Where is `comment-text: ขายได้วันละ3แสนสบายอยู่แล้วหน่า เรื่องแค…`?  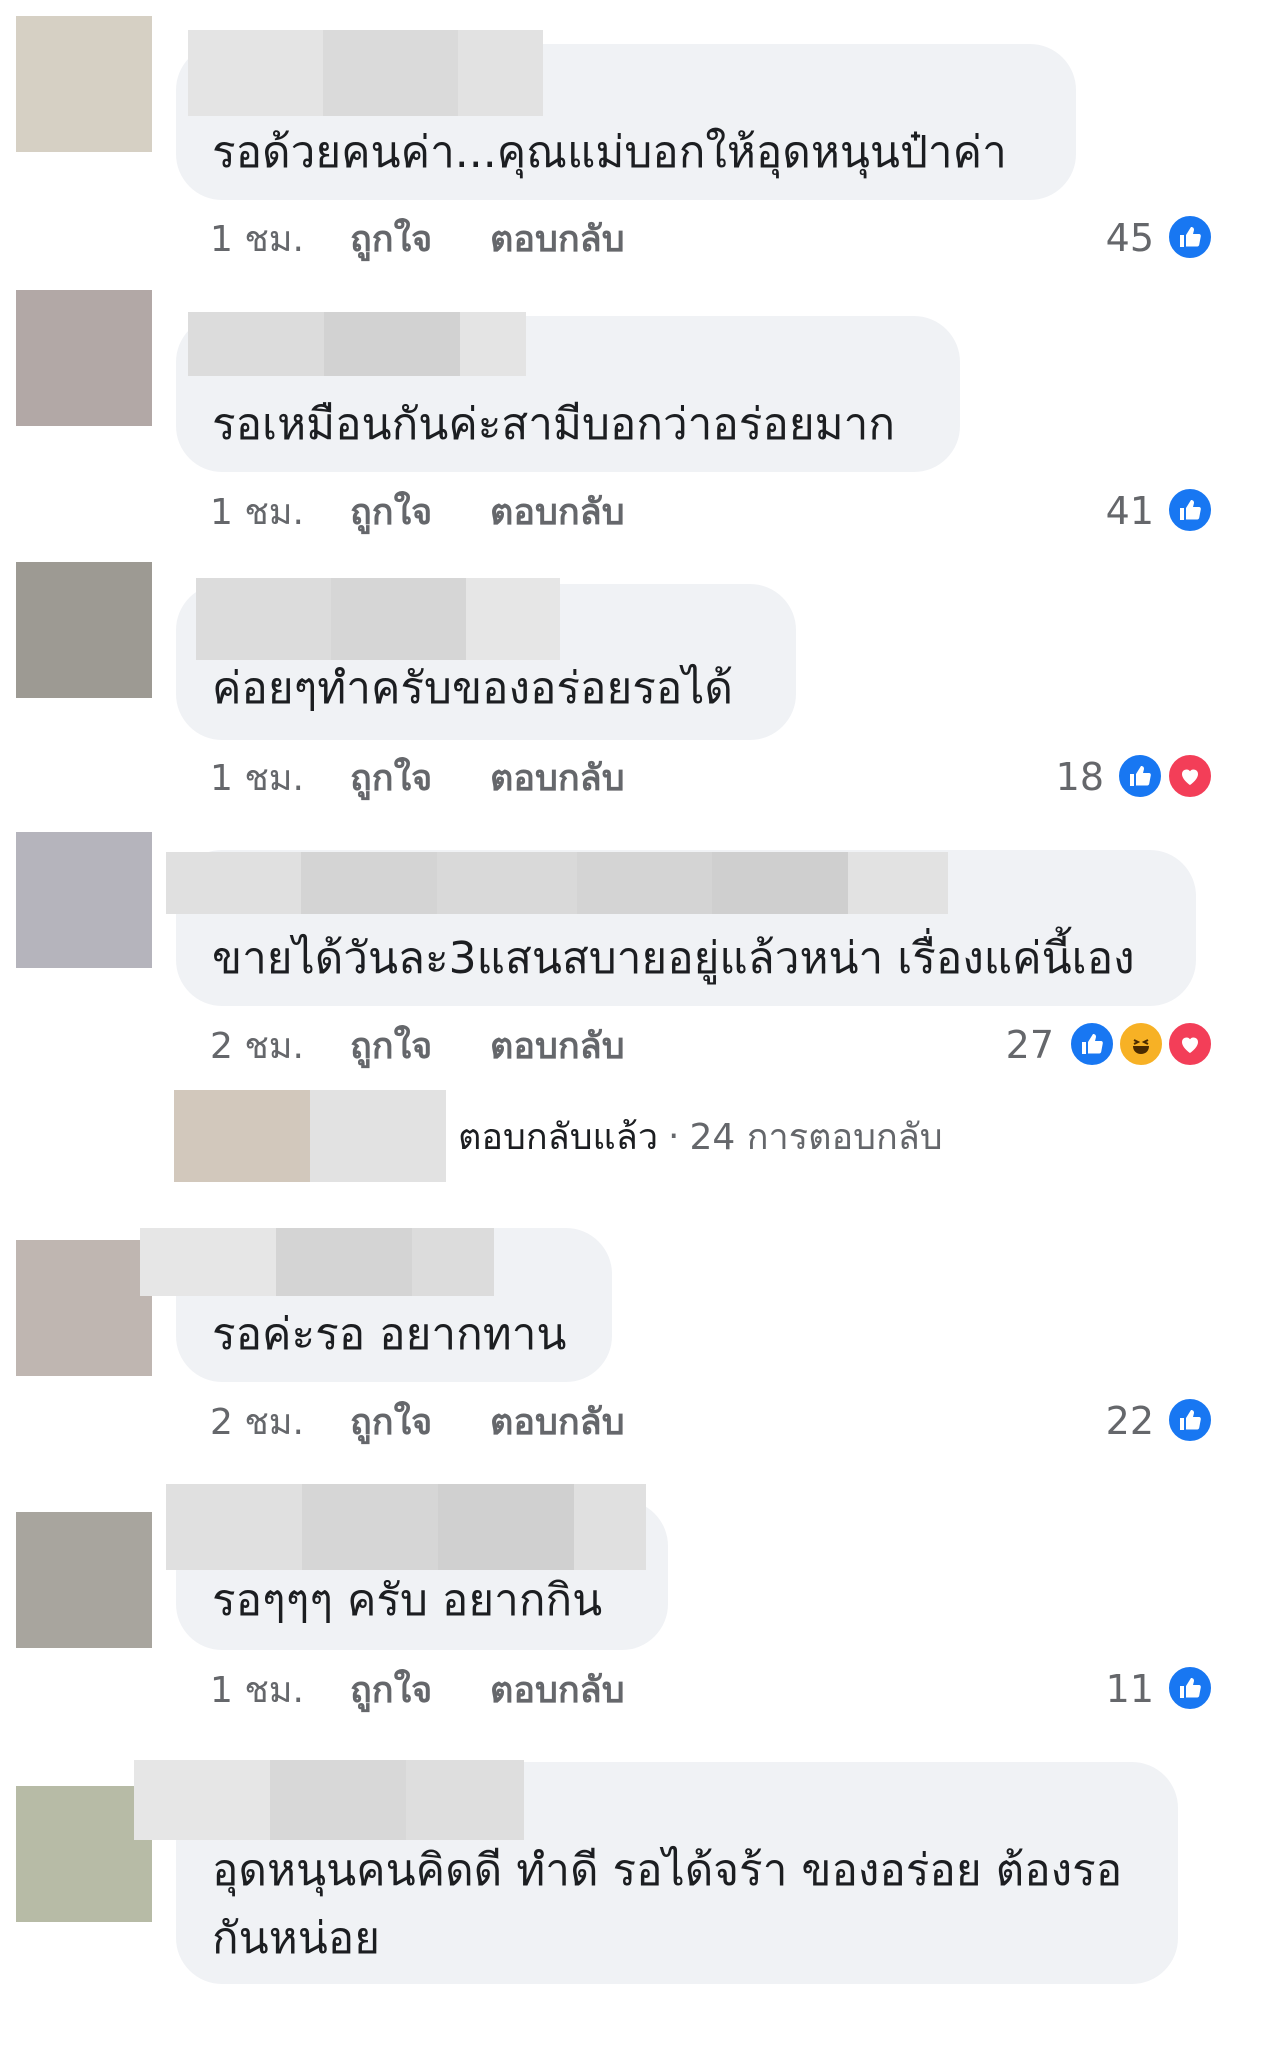
comment-text: ขายได้วันละ3แสนสบายอยู่แล้วหน่า เรื่องแค… is located at coordinates (673, 958).